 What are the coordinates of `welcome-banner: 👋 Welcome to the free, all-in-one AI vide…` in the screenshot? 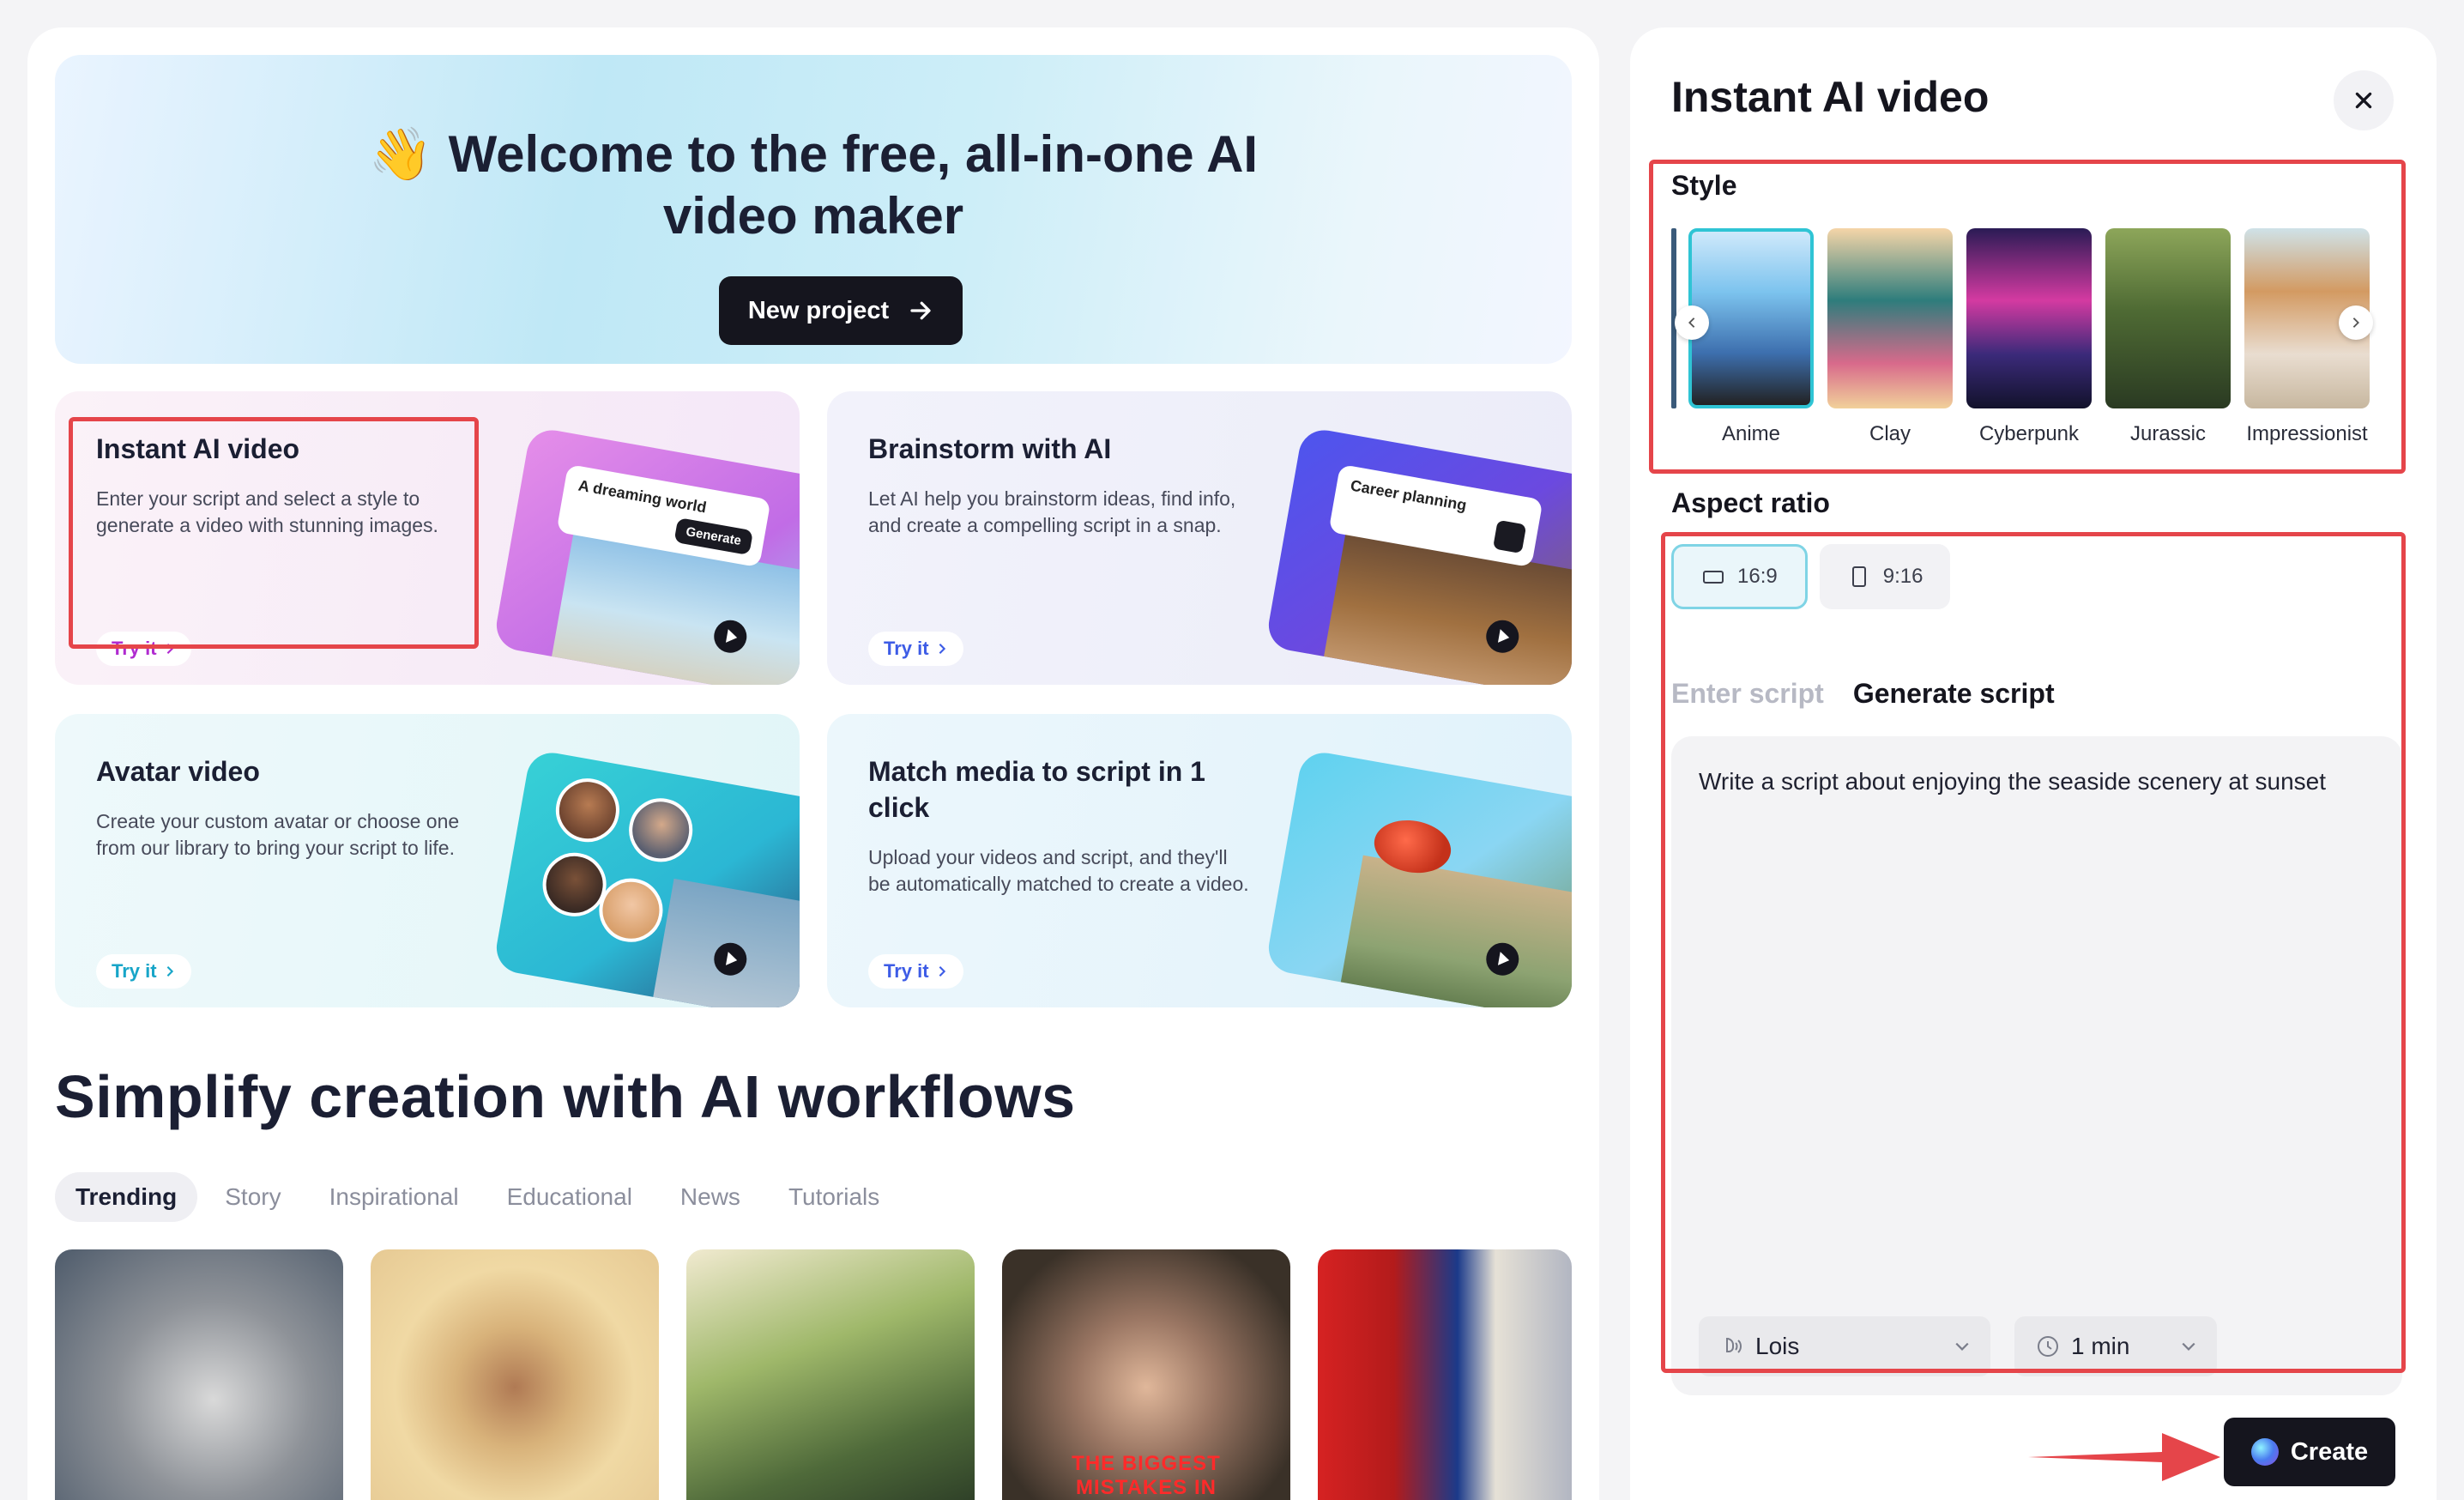 It's located at (813, 209).